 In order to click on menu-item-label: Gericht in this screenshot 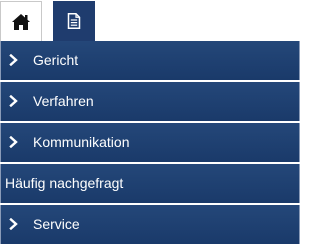, I will do `click(56, 60)`.